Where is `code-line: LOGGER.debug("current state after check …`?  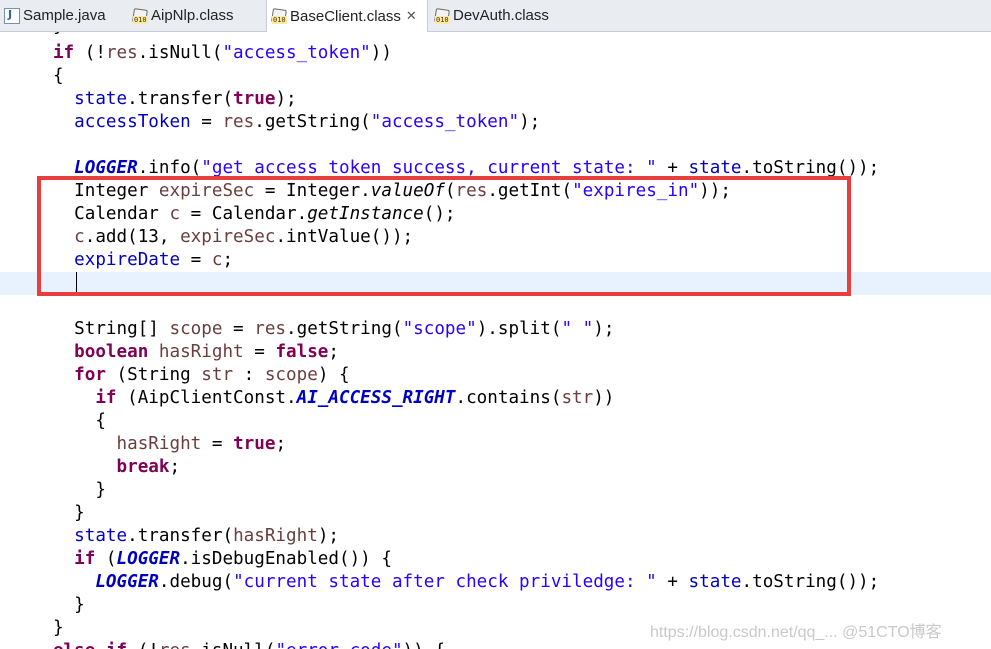
code-line: LOGGER.debug("current state after check … is located at coordinates (487, 582).